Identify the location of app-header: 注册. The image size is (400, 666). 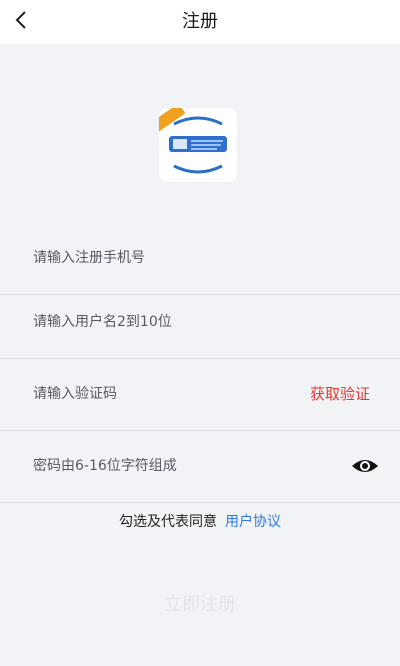
(200, 22).